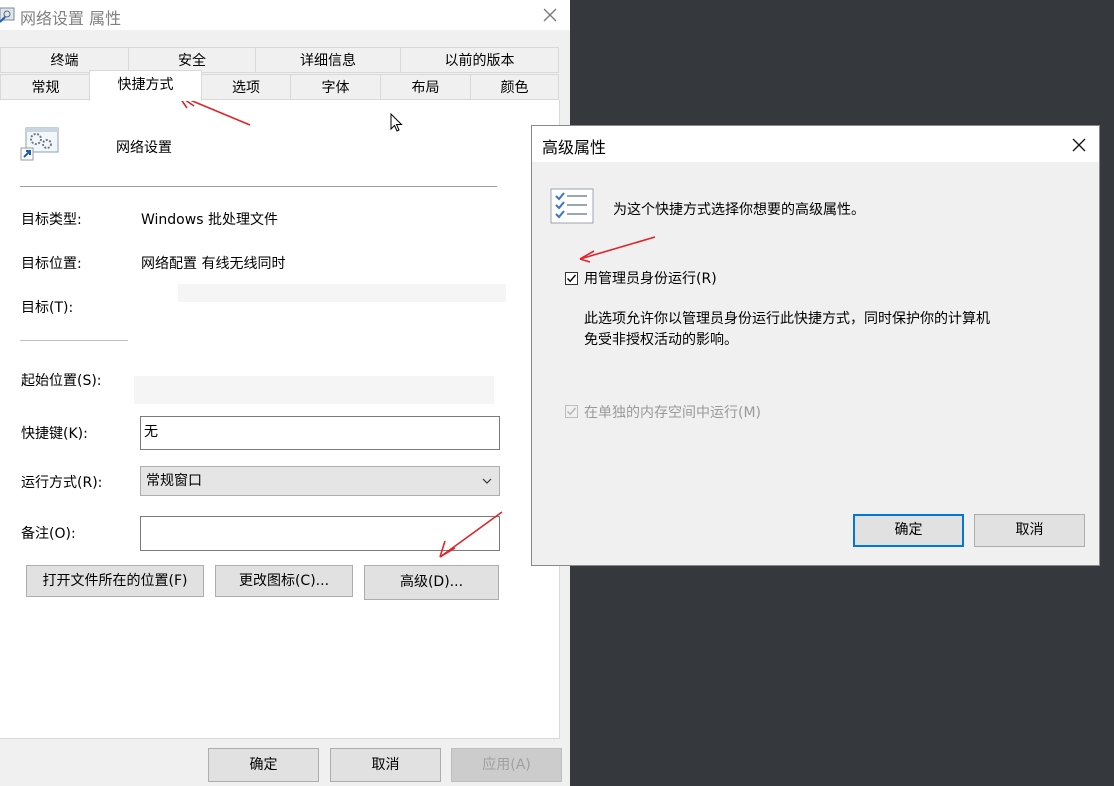 The width and height of the screenshot is (1114, 786). I want to click on run-as-admin-checkbox, so click(571, 278).